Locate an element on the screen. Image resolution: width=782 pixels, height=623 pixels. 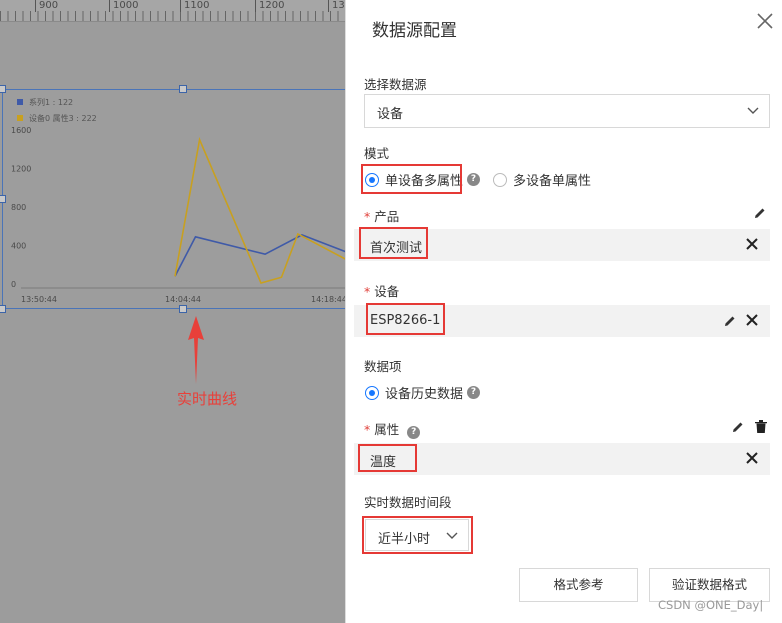
mode-option-label: 多设备单属性 is located at coordinates (552, 181).